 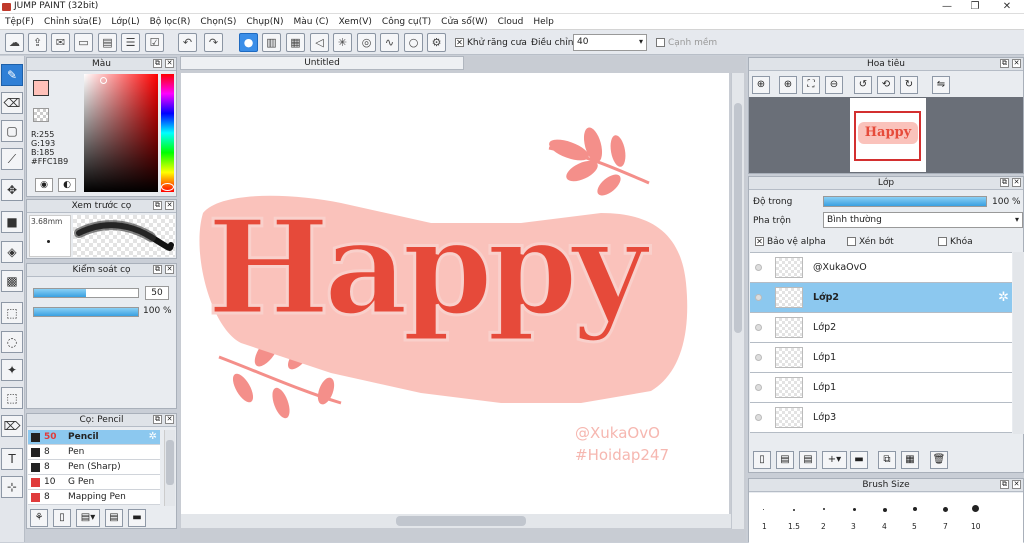 I want to click on duplicate-layer-icon: ▤, so click(x=785, y=460).